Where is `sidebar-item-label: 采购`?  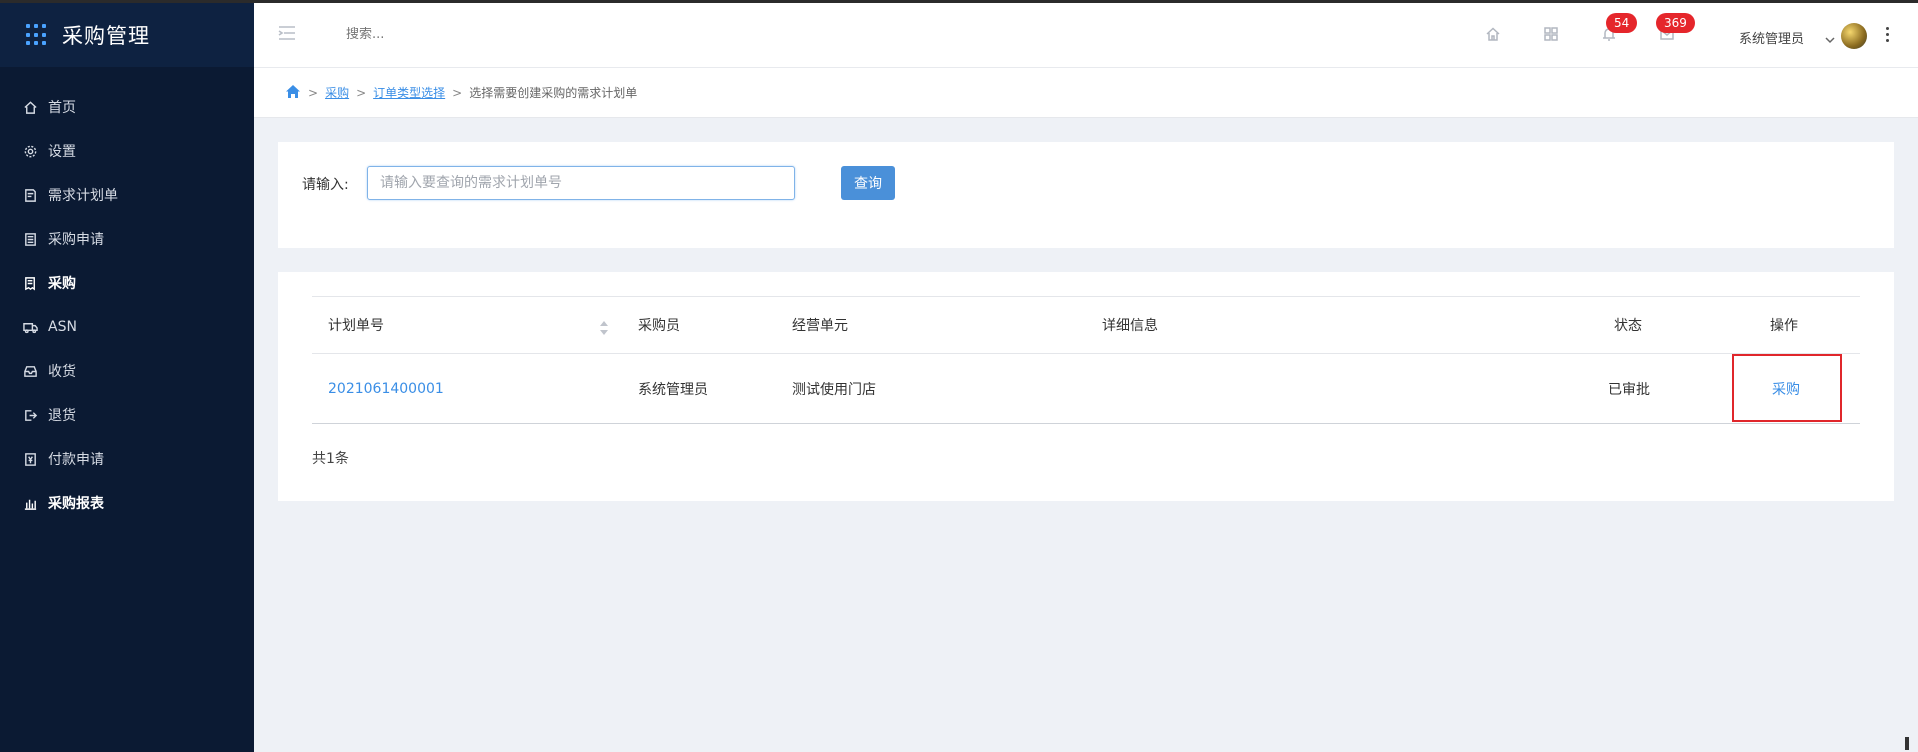
sidebar-item-label: 采购 is located at coordinates (62, 284).